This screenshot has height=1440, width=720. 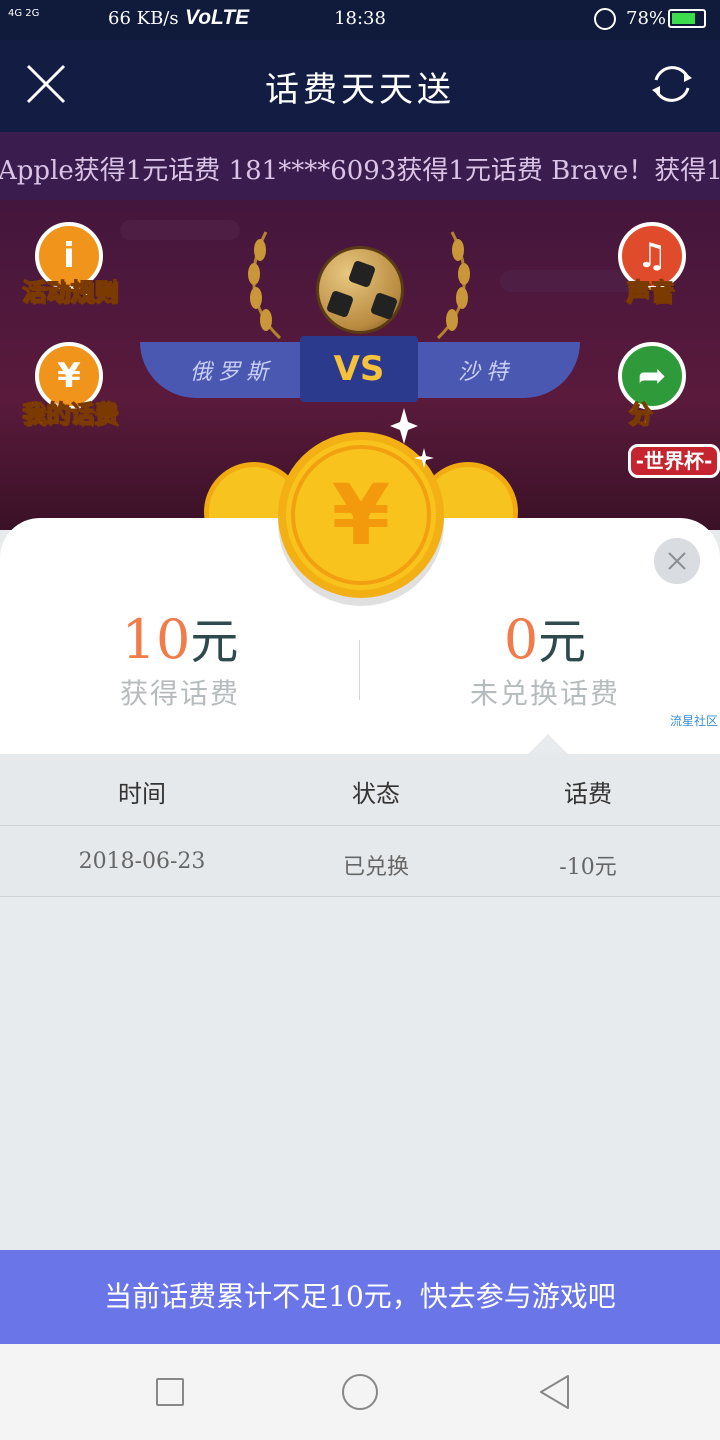 What do you see at coordinates (677, 561) in the screenshot?
I see `dialog-close-icon` at bounding box center [677, 561].